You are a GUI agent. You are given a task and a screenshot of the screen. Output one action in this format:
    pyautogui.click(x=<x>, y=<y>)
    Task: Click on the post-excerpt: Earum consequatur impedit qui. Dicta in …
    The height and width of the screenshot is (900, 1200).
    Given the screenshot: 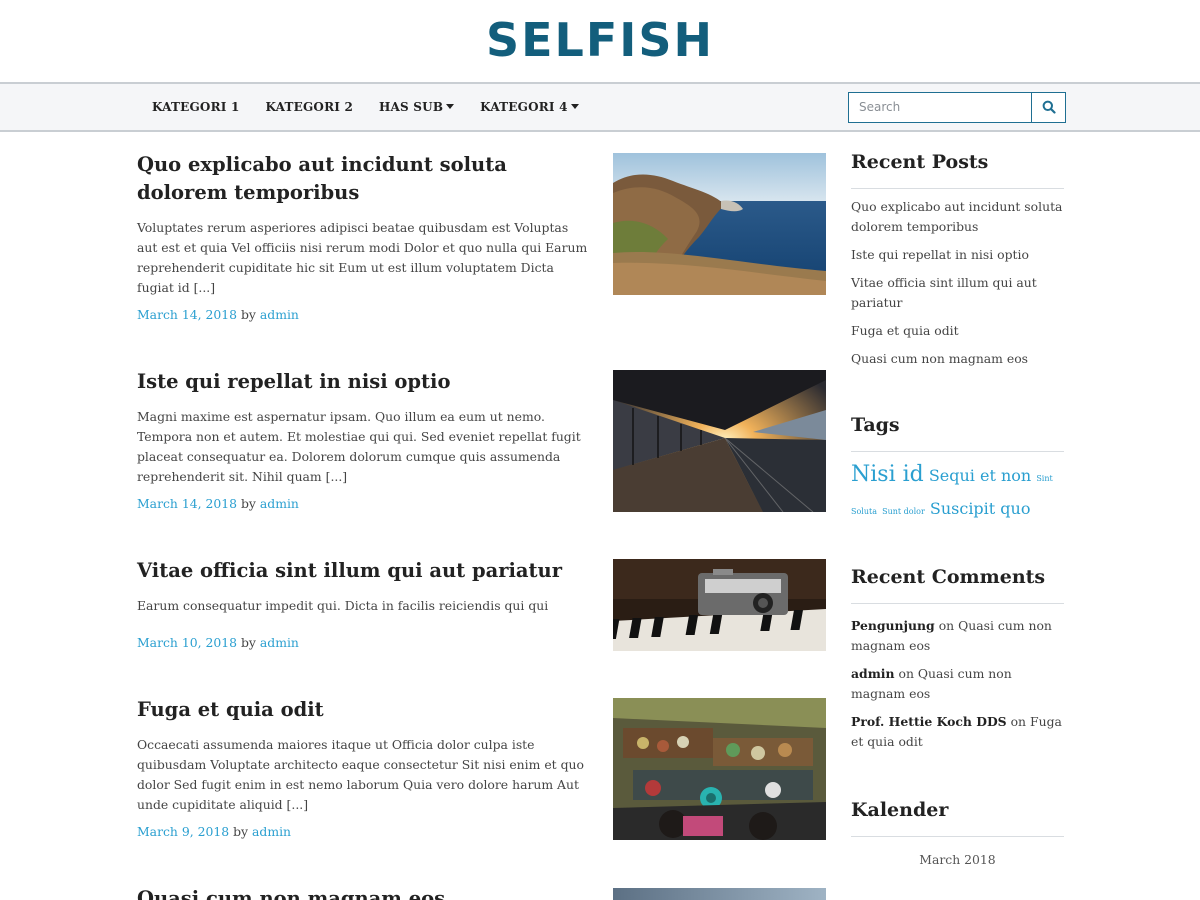 What is the action you would take?
    pyautogui.click(x=343, y=605)
    